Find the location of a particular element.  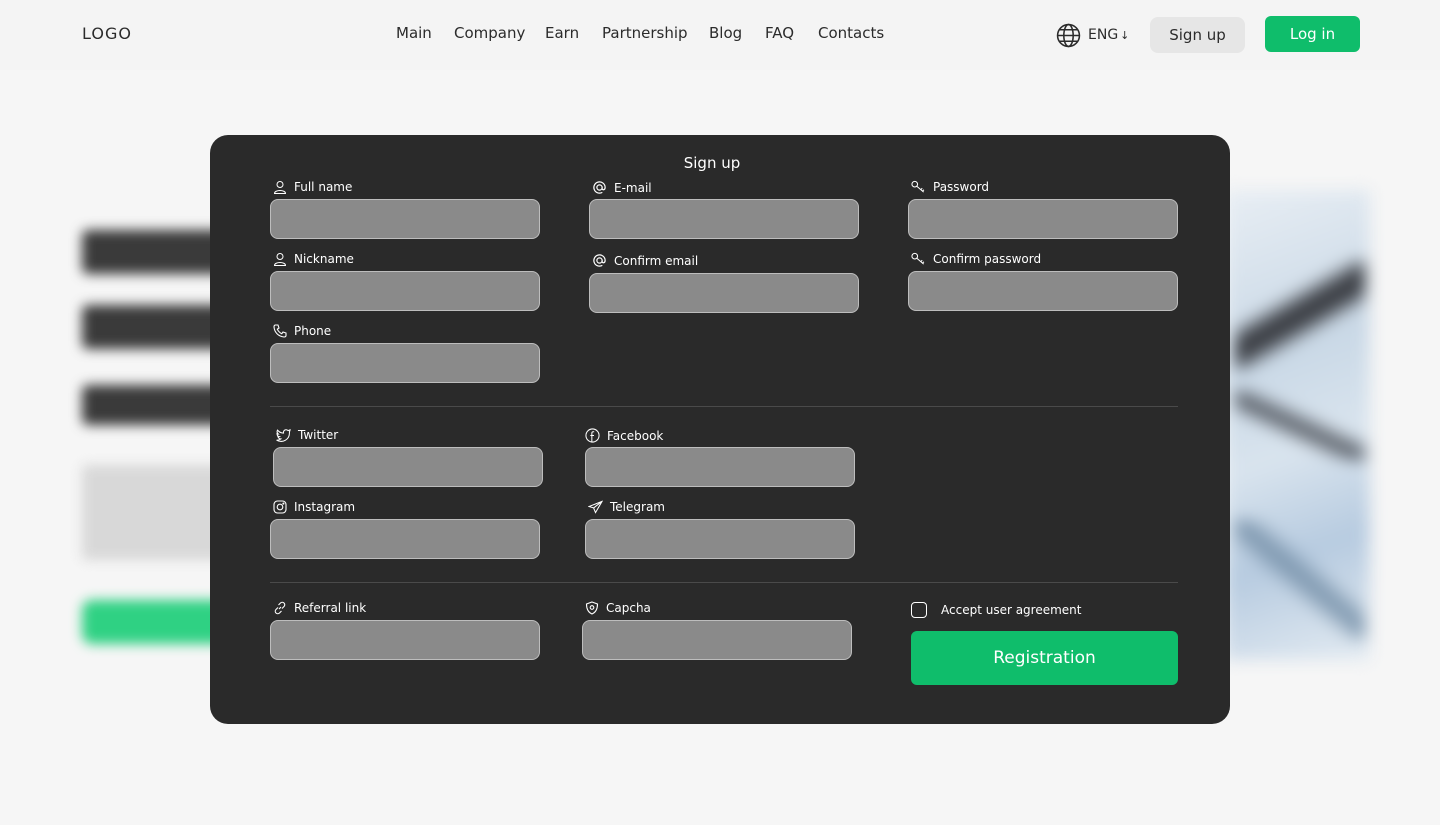

user-agreement-checkbox: Accept user agreement is located at coordinates (996, 610).